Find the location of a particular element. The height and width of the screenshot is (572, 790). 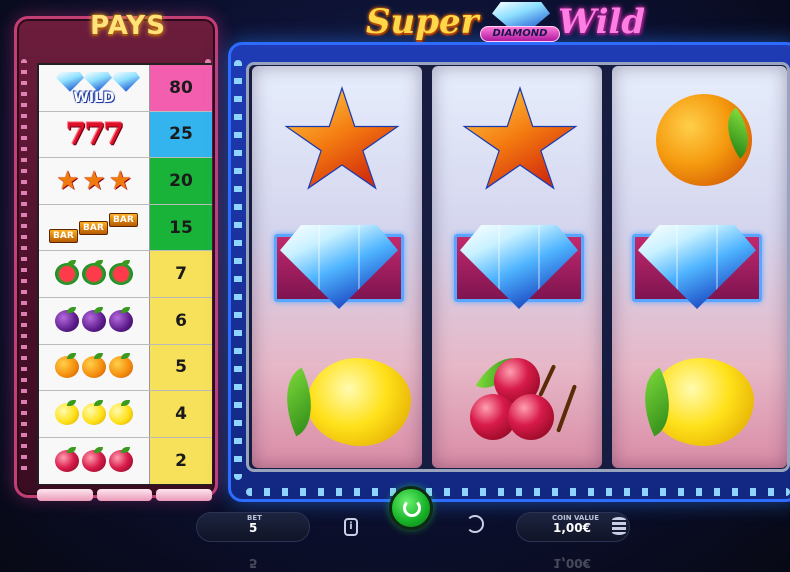

pay-row-cherry: 2 is located at coordinates (125, 461).